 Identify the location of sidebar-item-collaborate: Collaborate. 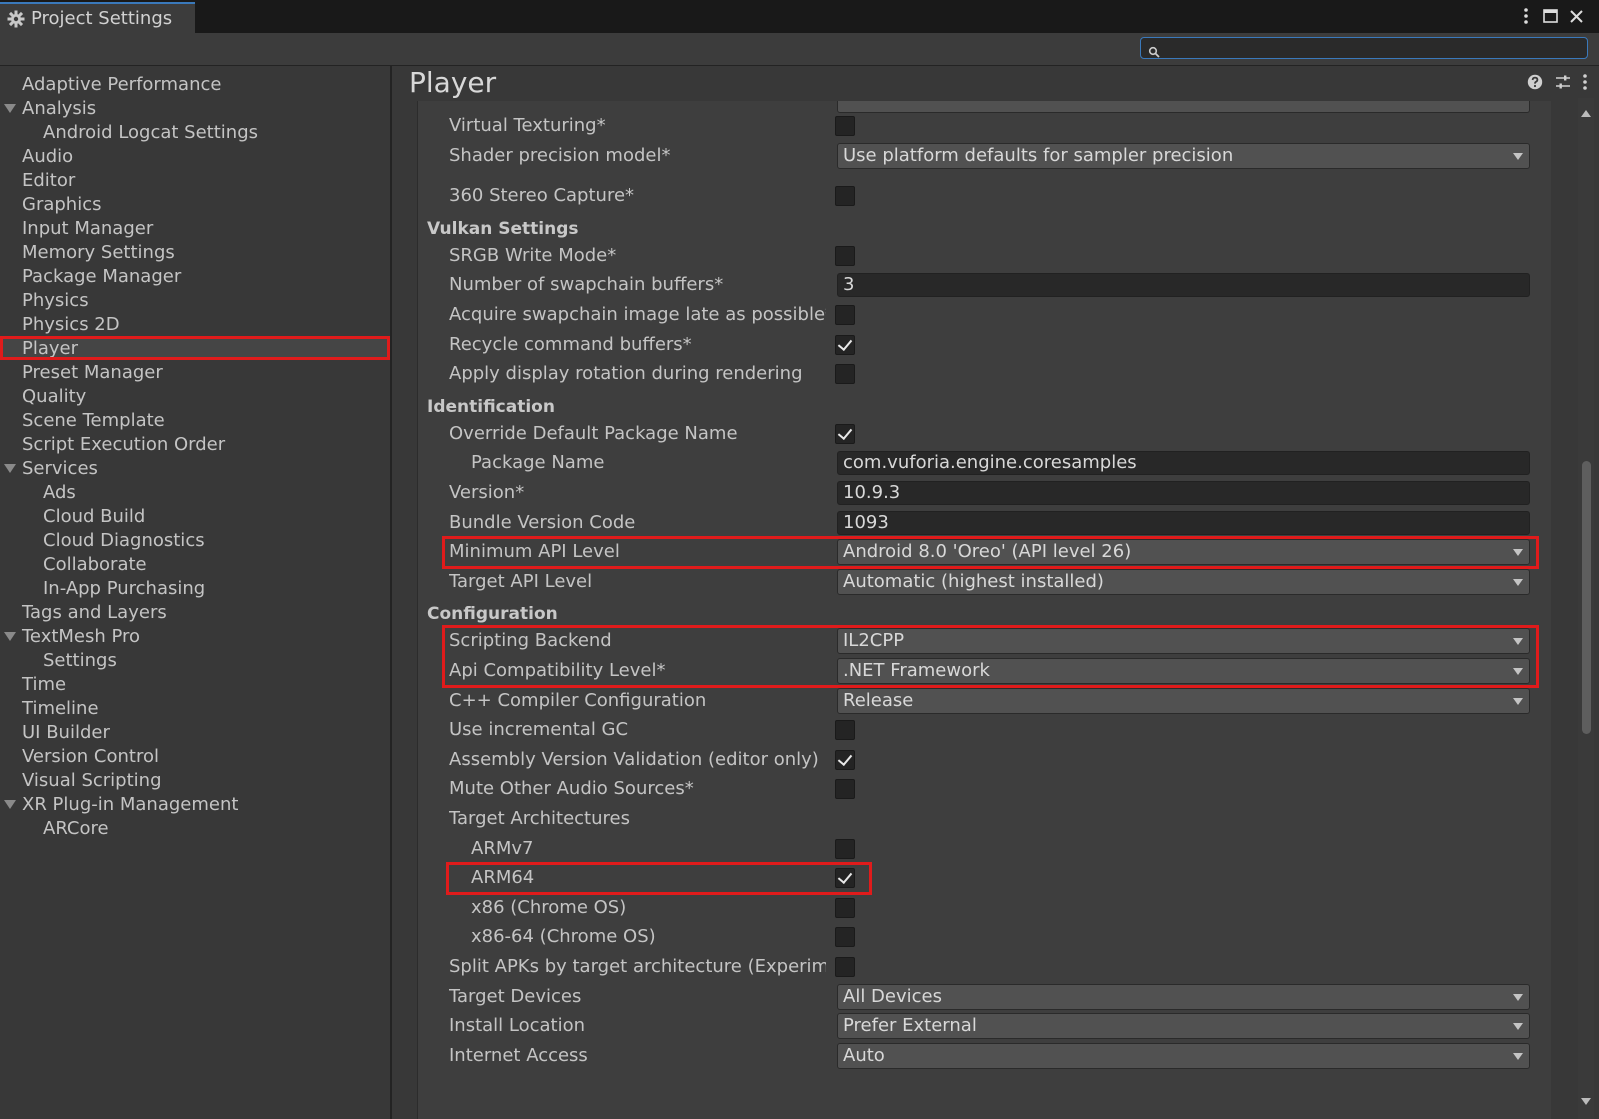
(195, 564).